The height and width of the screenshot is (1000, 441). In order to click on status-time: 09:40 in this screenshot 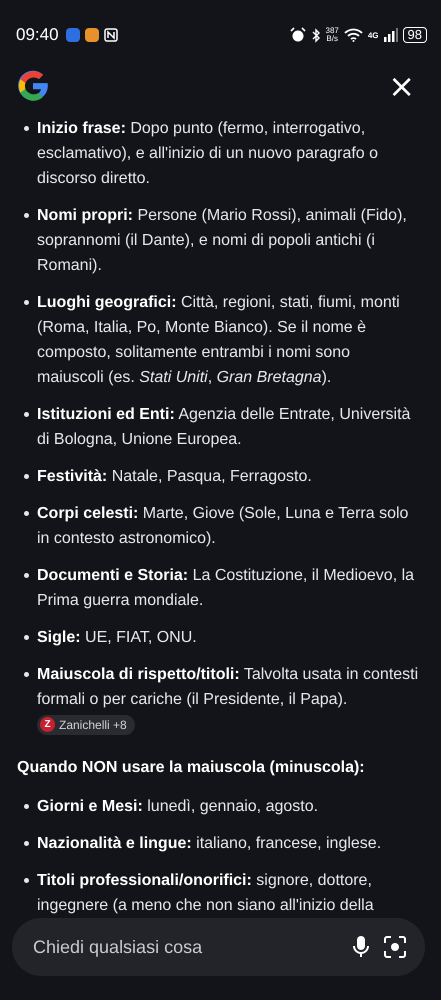, I will do `click(37, 35)`.